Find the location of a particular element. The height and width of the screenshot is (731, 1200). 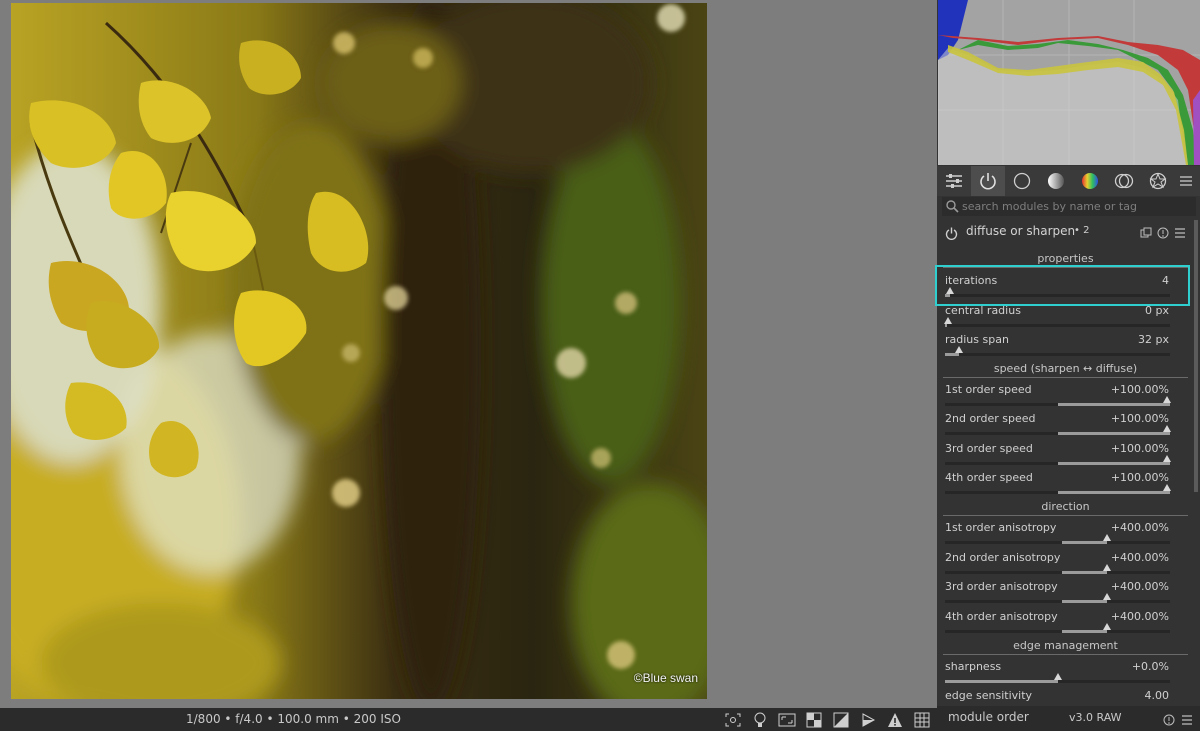

focus-peaking-icon is located at coordinates (733, 719).